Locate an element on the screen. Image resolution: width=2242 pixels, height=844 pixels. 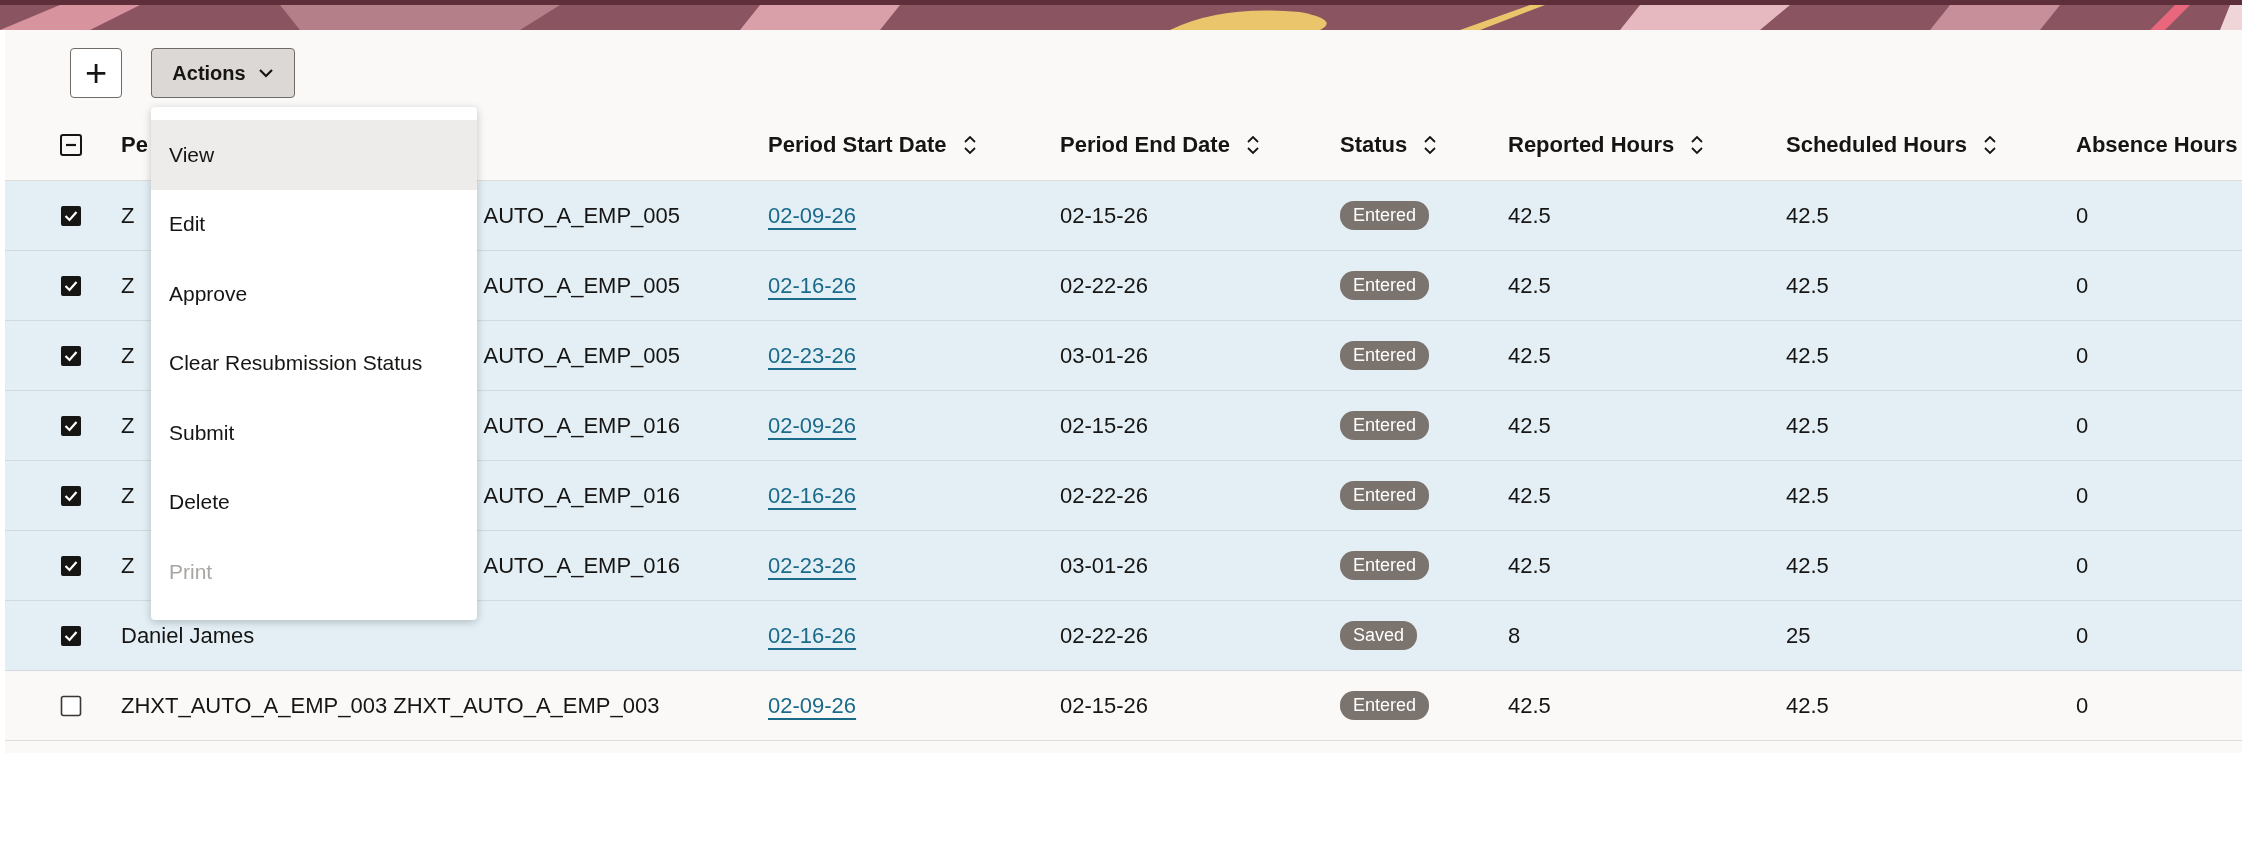
column-header: Period Start Date is located at coordinates (857, 145).